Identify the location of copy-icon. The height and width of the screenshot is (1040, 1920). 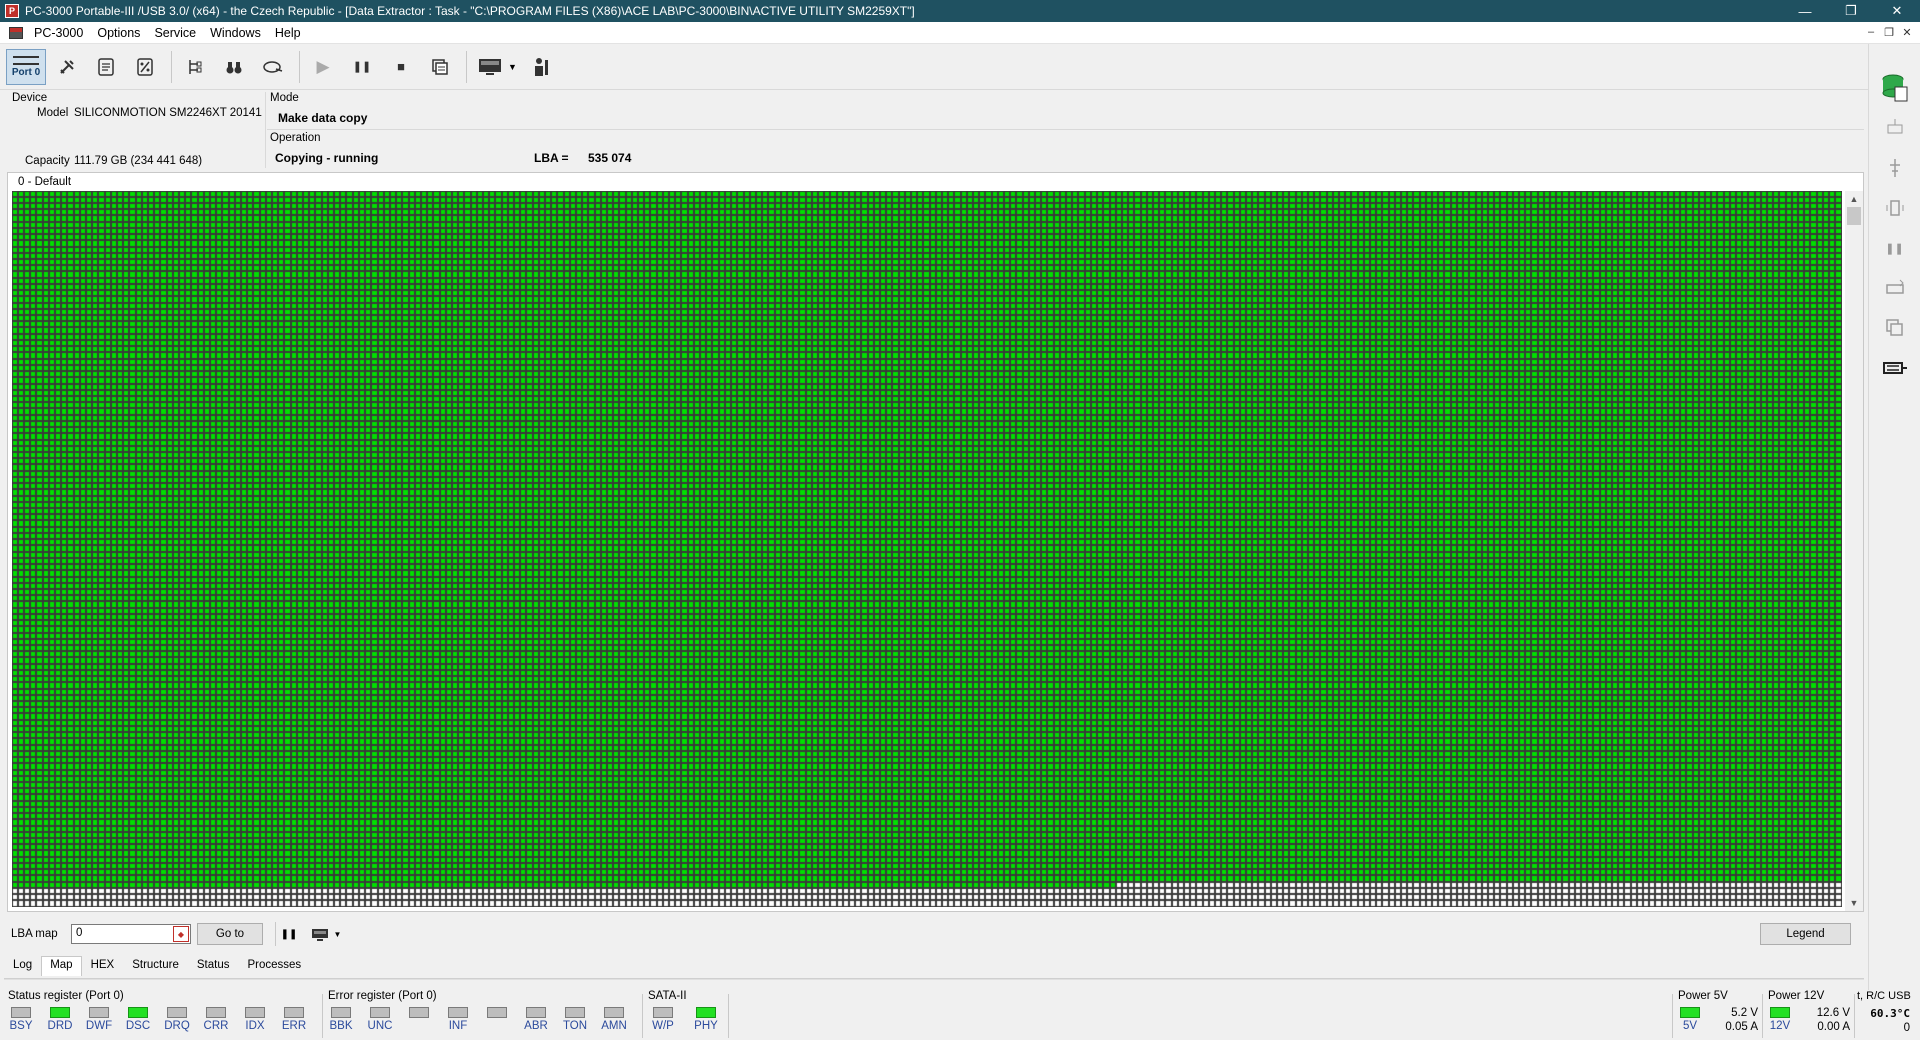
(440, 67).